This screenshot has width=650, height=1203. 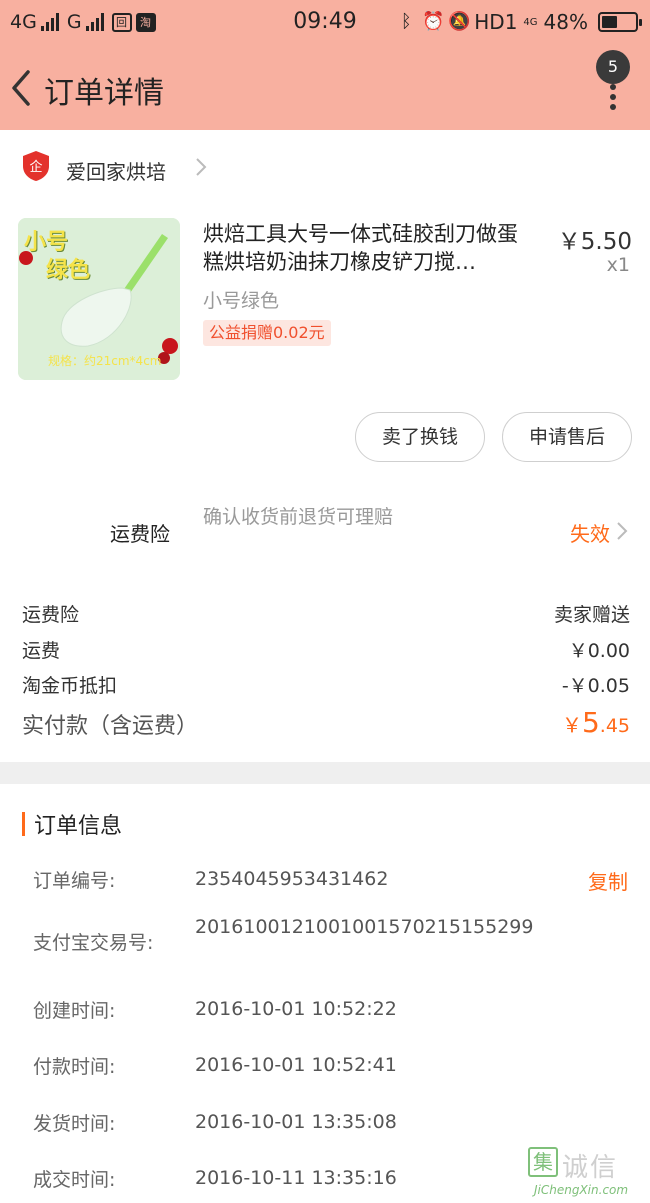 I want to click on total-integer: 5, so click(x=590, y=722).